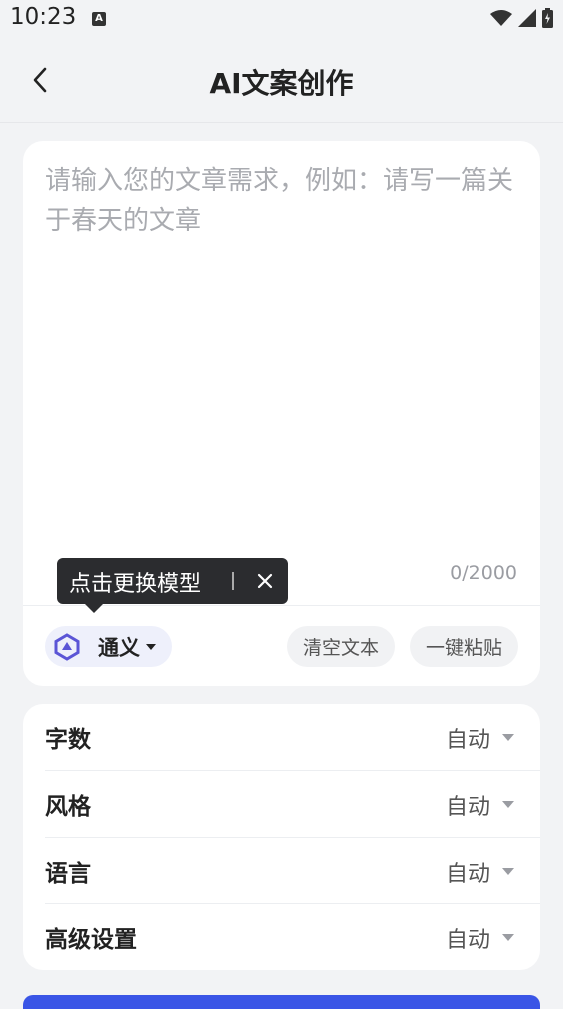 This screenshot has width=563, height=1009. What do you see at coordinates (43, 17) in the screenshot?
I see `status-time: 10:23` at bounding box center [43, 17].